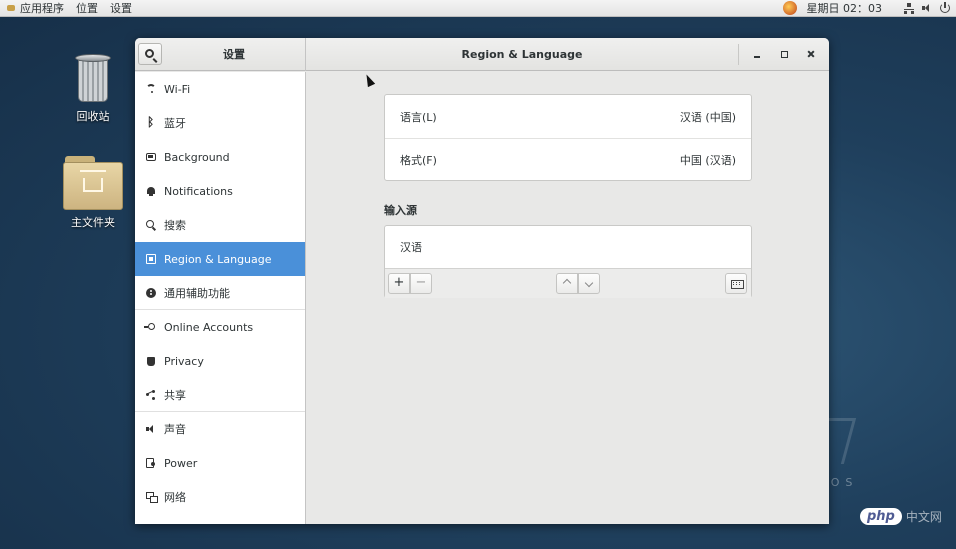 The image size is (956, 549). What do you see at coordinates (181, 463) in the screenshot?
I see `sidebar-item-label: Power` at bounding box center [181, 463].